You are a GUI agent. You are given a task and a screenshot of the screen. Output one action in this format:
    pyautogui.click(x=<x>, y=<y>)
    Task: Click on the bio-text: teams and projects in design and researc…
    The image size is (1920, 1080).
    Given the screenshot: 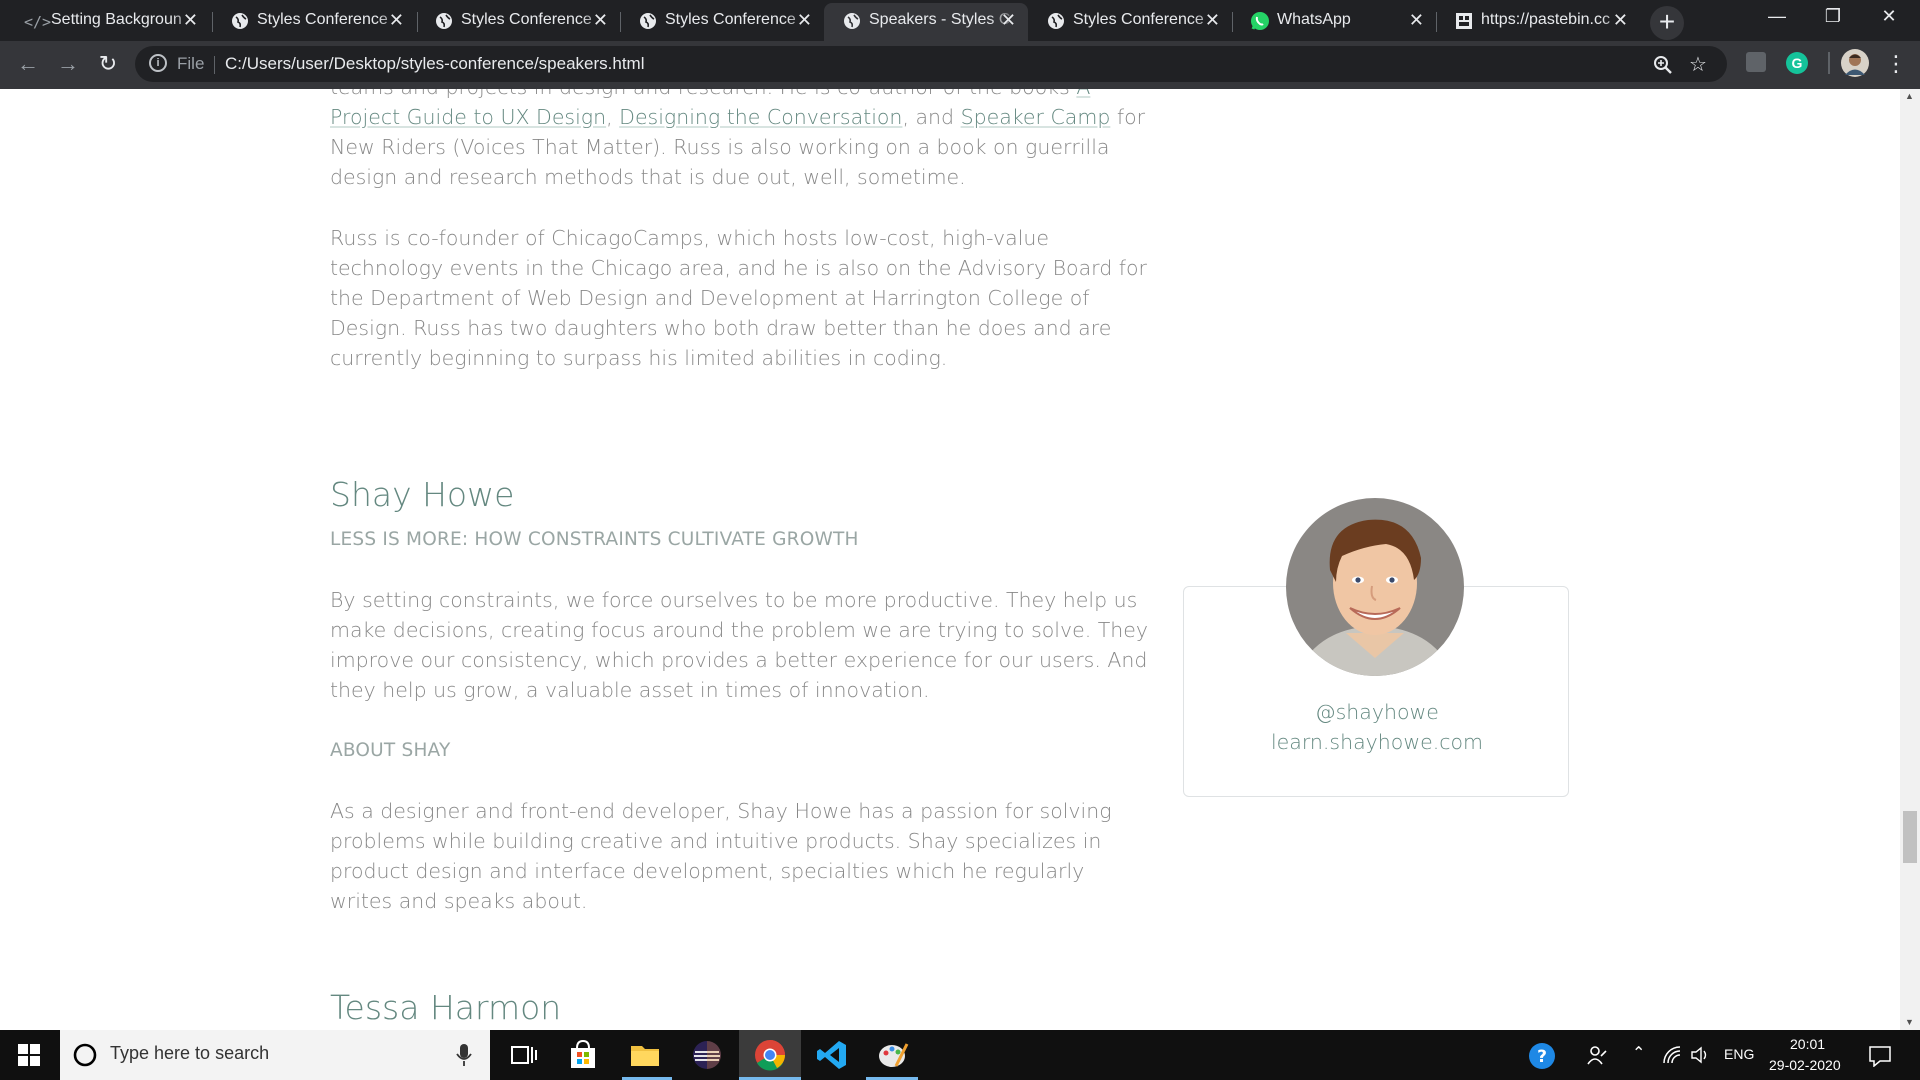 What is the action you would take?
    pyautogui.click(x=700, y=94)
    